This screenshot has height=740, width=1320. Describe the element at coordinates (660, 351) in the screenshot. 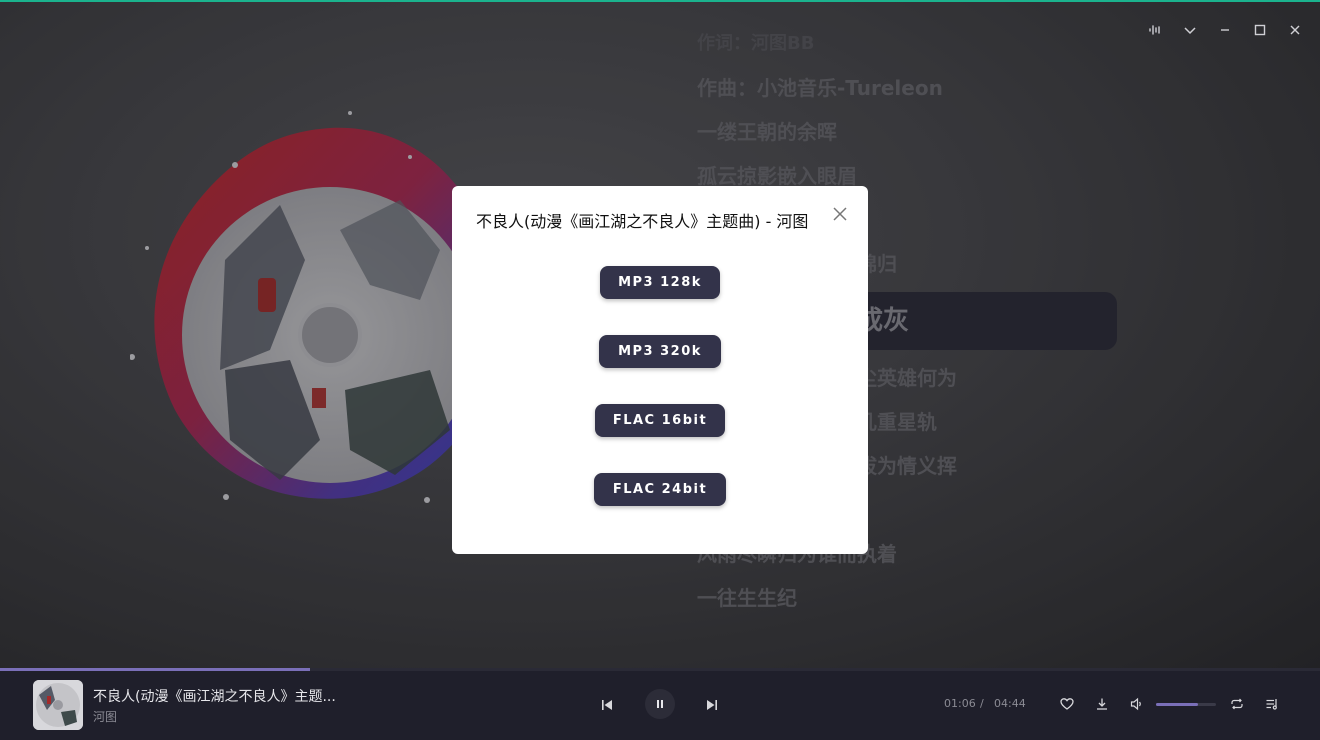

I see `quality-mp3-320k-button: MP3 320k` at that location.